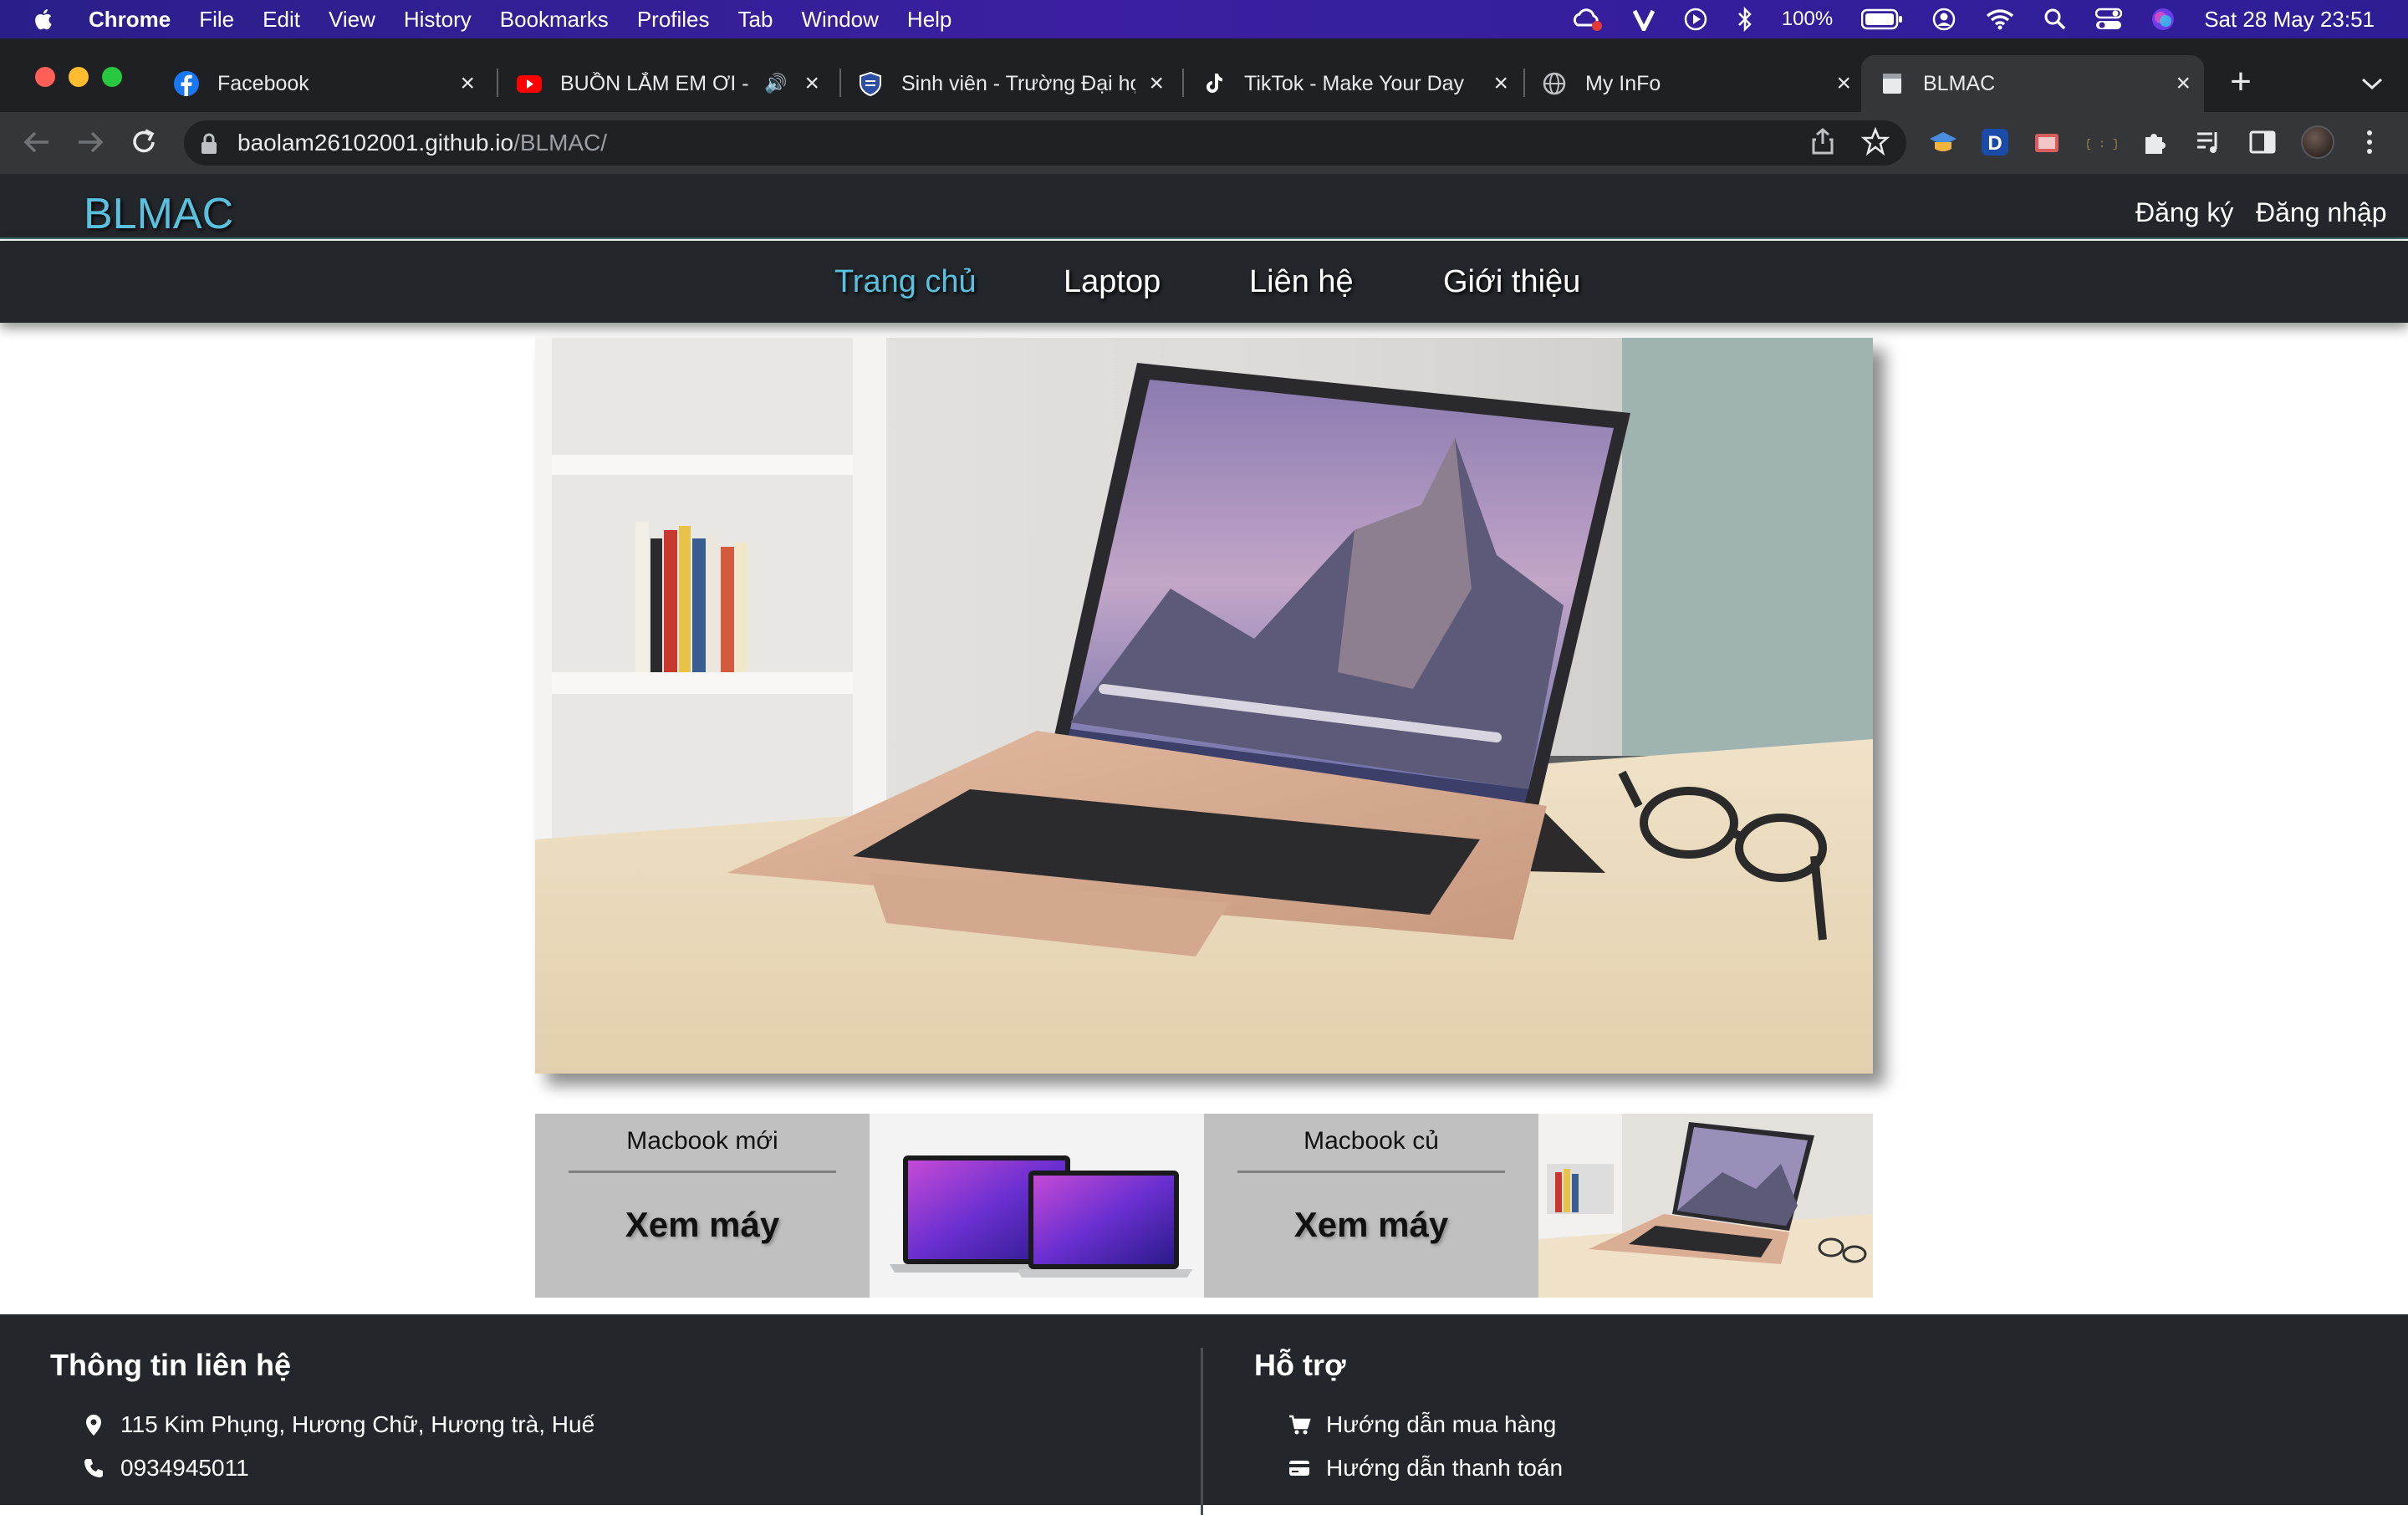  Describe the element at coordinates (1973, 19) in the screenshot. I see `status-area: 100% Sat 28 May 23:51` at that location.